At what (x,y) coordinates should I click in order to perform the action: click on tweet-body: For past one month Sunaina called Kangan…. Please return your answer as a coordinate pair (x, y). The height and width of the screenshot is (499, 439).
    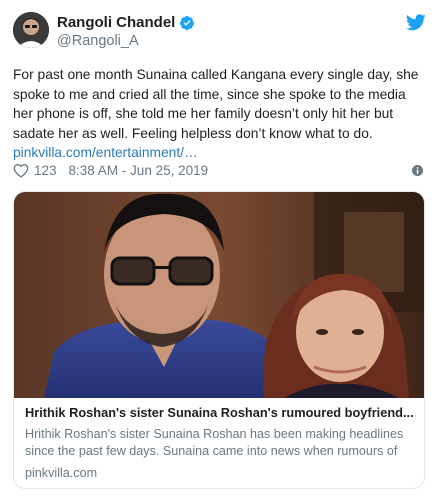
    Looking at the image, I should click on (216, 104).